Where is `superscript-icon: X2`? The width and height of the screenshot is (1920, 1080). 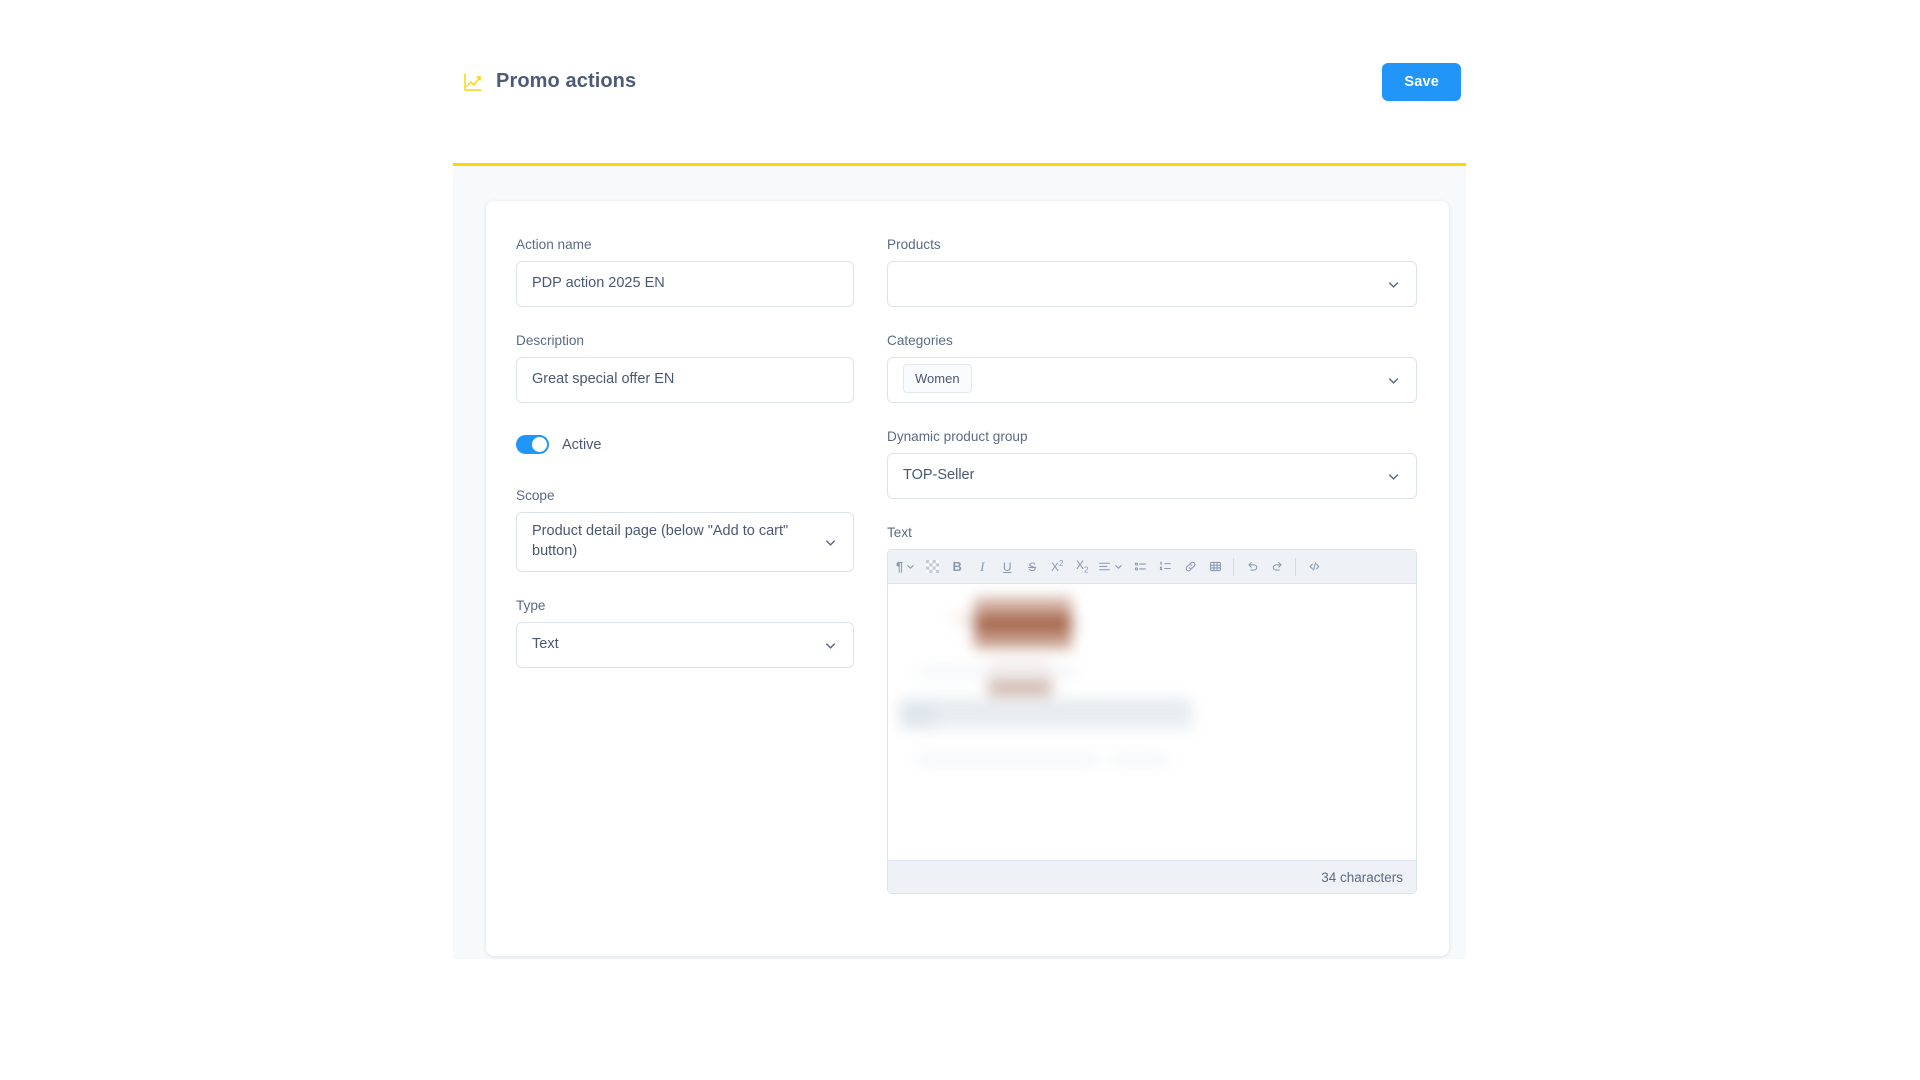
superscript-icon: X2 is located at coordinates (1057, 567).